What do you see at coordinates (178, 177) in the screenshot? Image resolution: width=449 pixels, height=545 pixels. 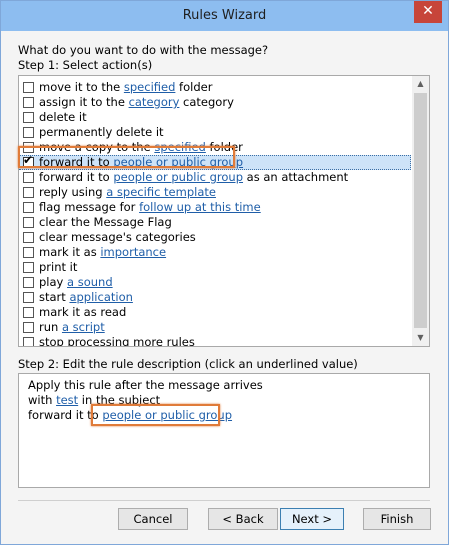 I see `action-link: people or public group` at bounding box center [178, 177].